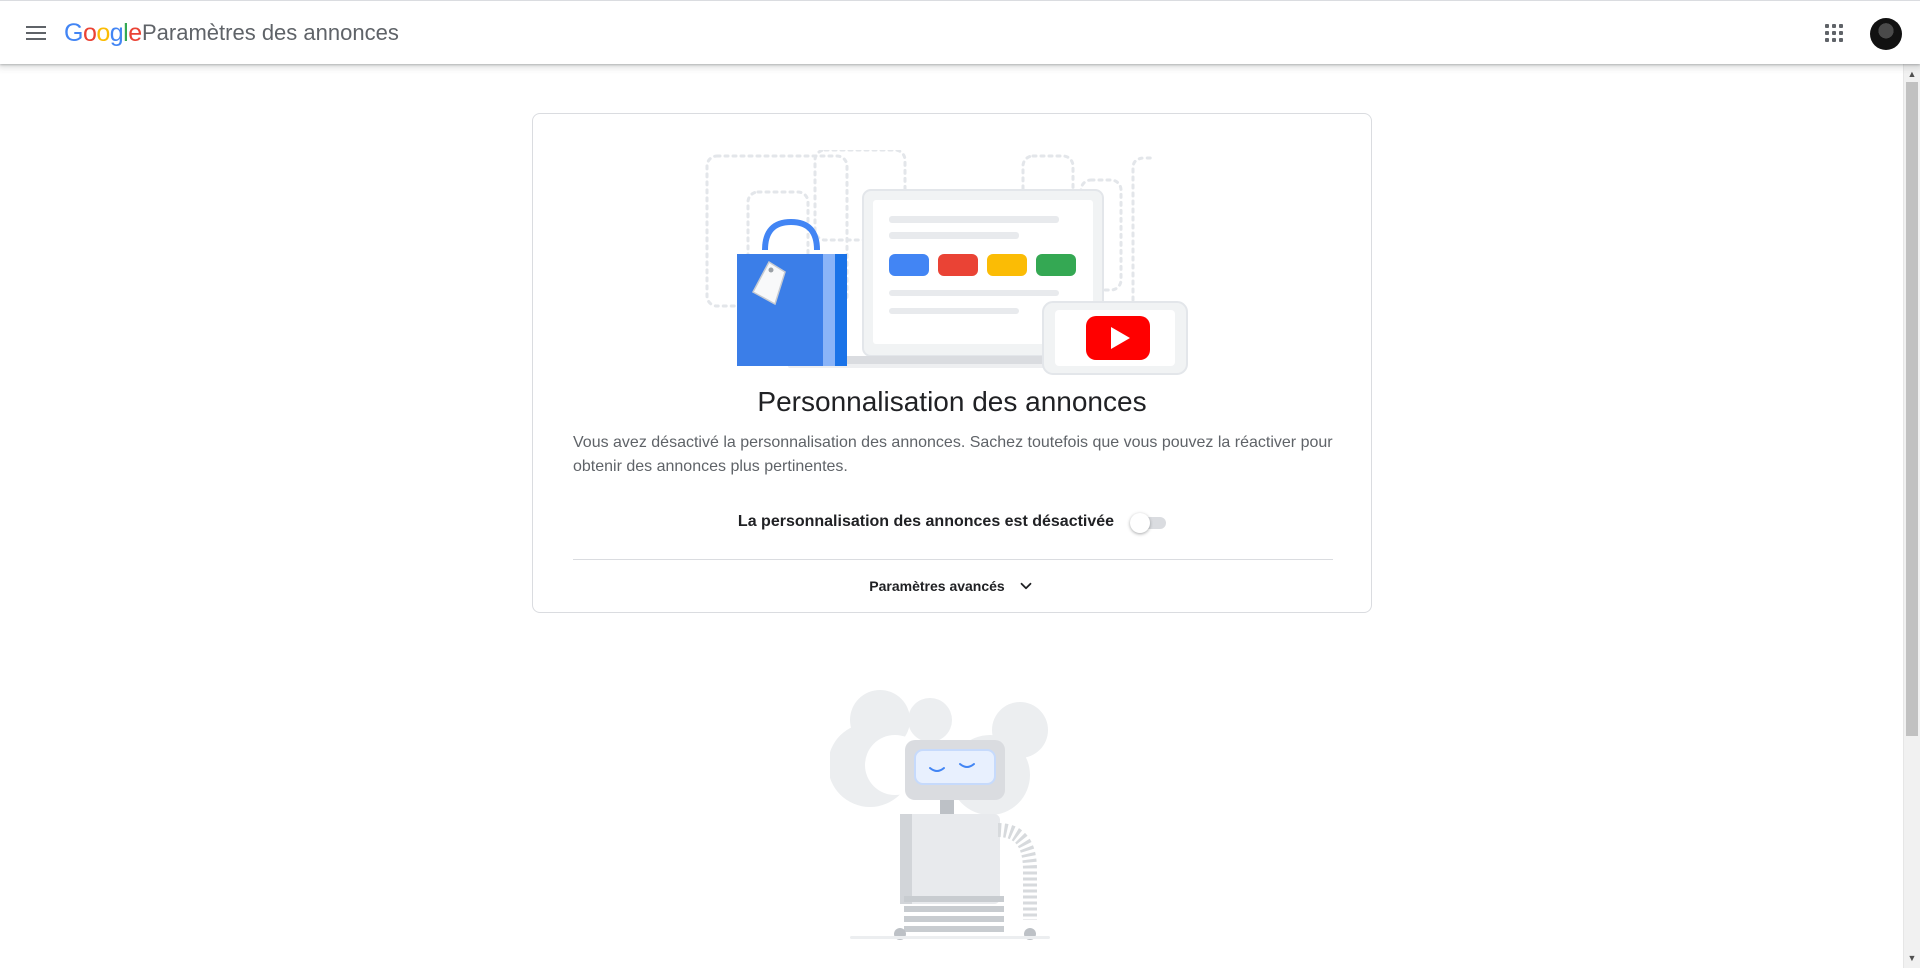 The width and height of the screenshot is (1920, 968). Describe the element at coordinates (1886, 34) in the screenshot. I see `account-avatar` at that location.